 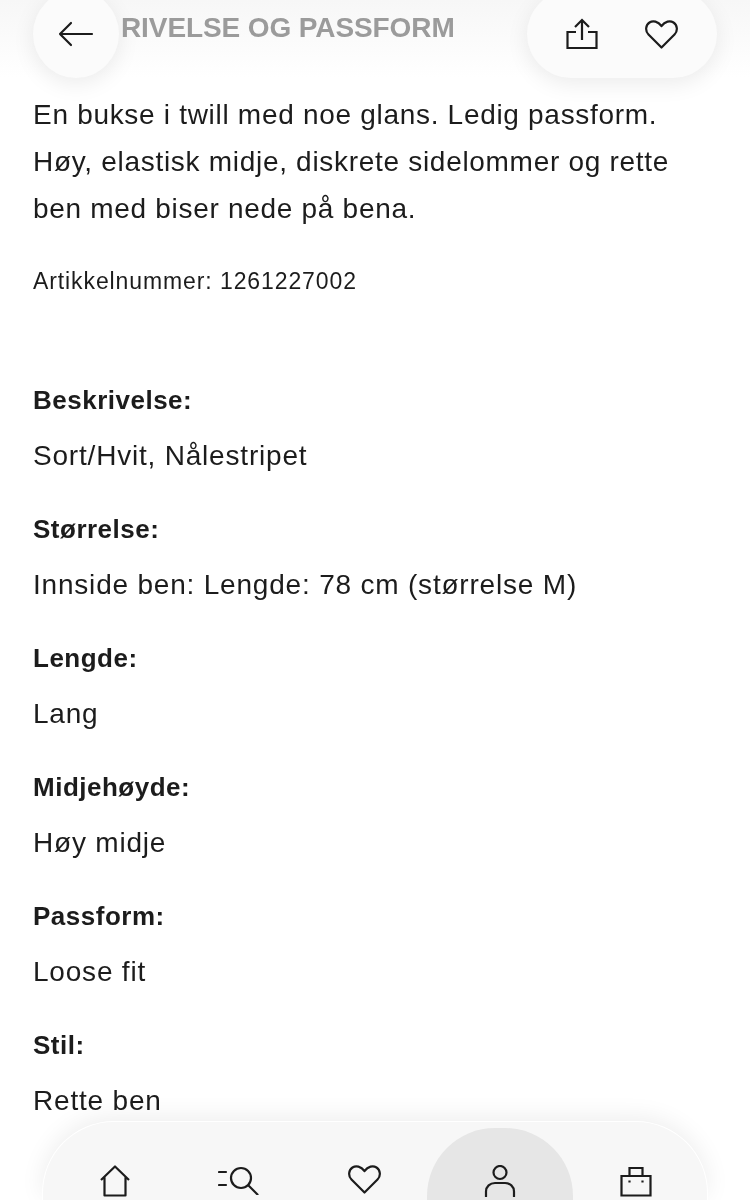 What do you see at coordinates (288, 28) in the screenshot?
I see `page-title: RIVELSE OG PASSFORM` at bounding box center [288, 28].